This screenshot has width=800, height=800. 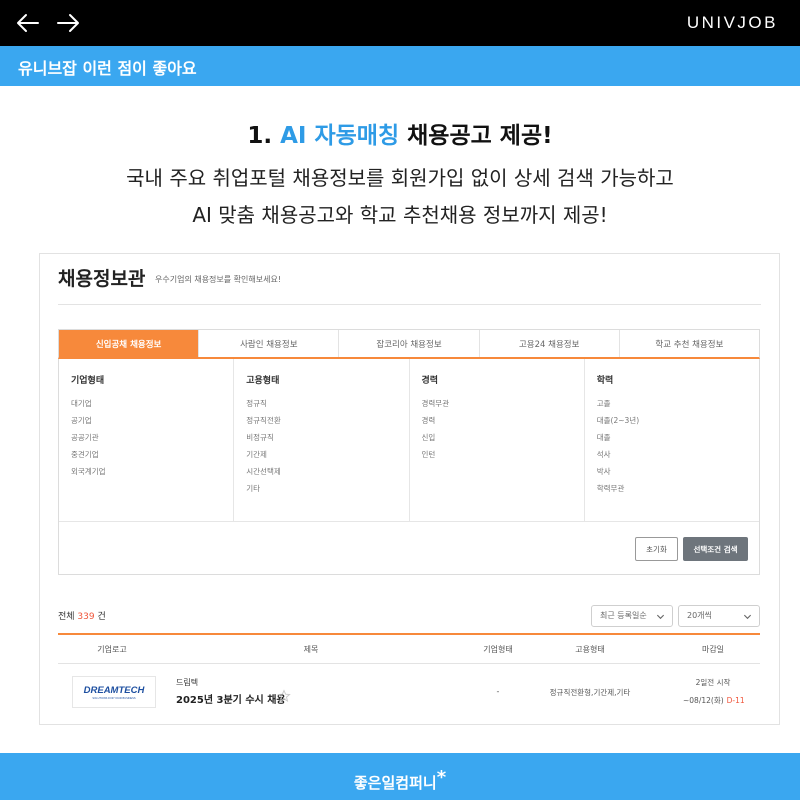 I want to click on d-day-badge: D-11, so click(x=735, y=700).